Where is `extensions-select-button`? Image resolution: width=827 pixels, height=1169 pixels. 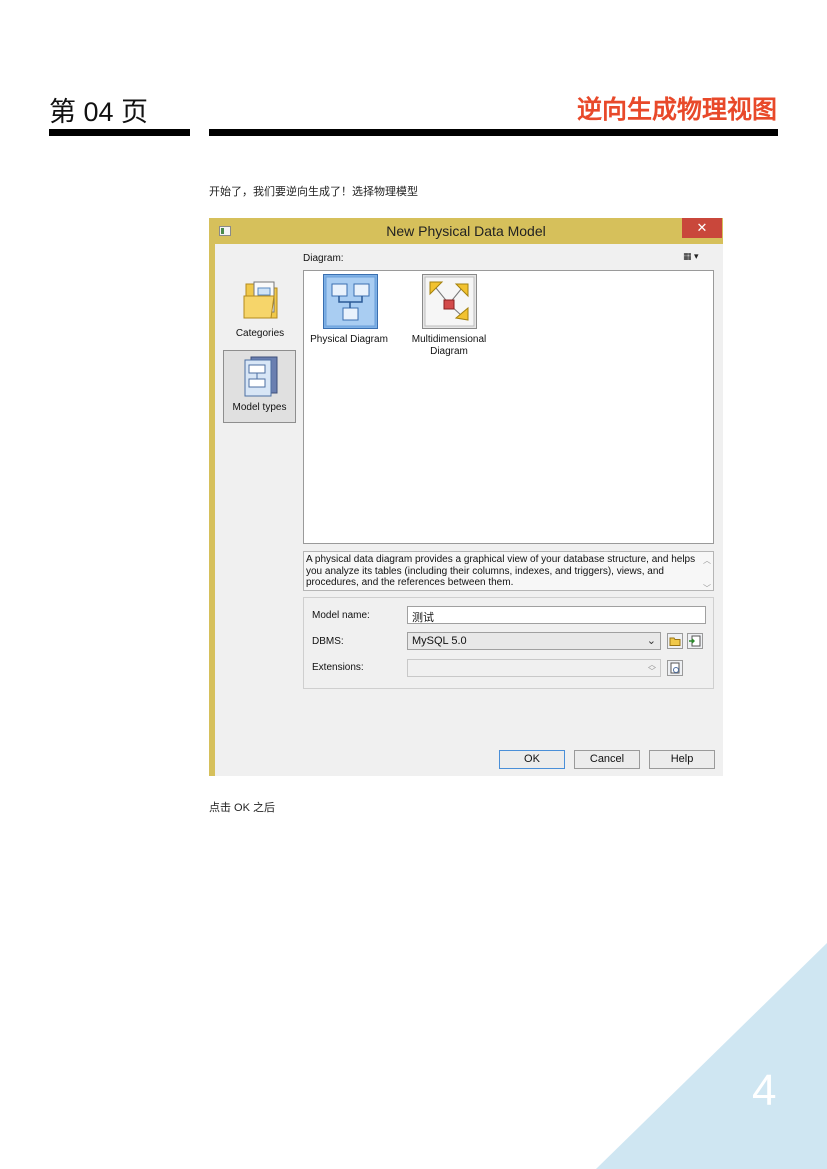 extensions-select-button is located at coordinates (675, 668).